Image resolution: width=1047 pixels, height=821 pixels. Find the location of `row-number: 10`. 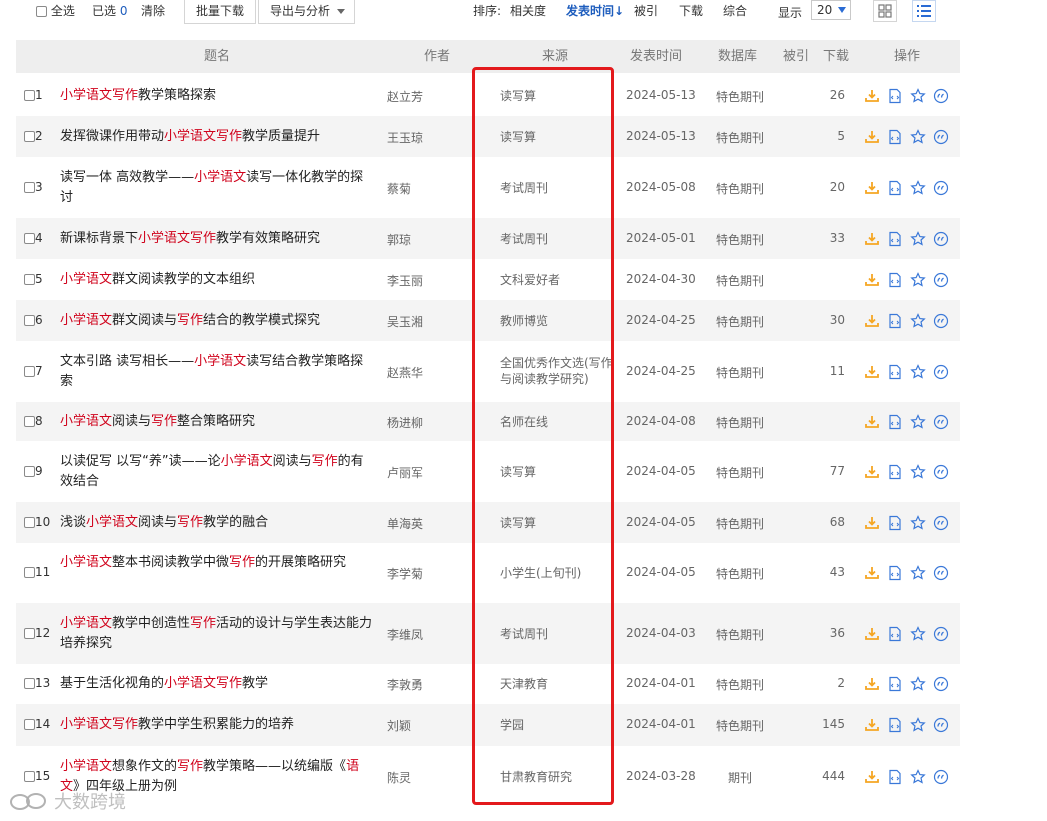

row-number: 10 is located at coordinates (37, 522).